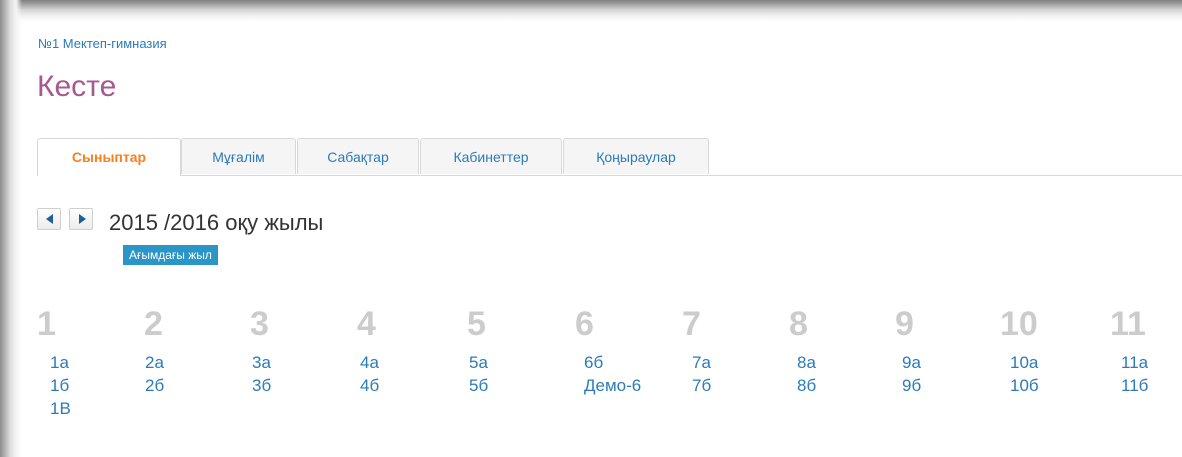 The image size is (1182, 457). Describe the element at coordinates (366, 324) in the screenshot. I see `grade-number: 4` at that location.